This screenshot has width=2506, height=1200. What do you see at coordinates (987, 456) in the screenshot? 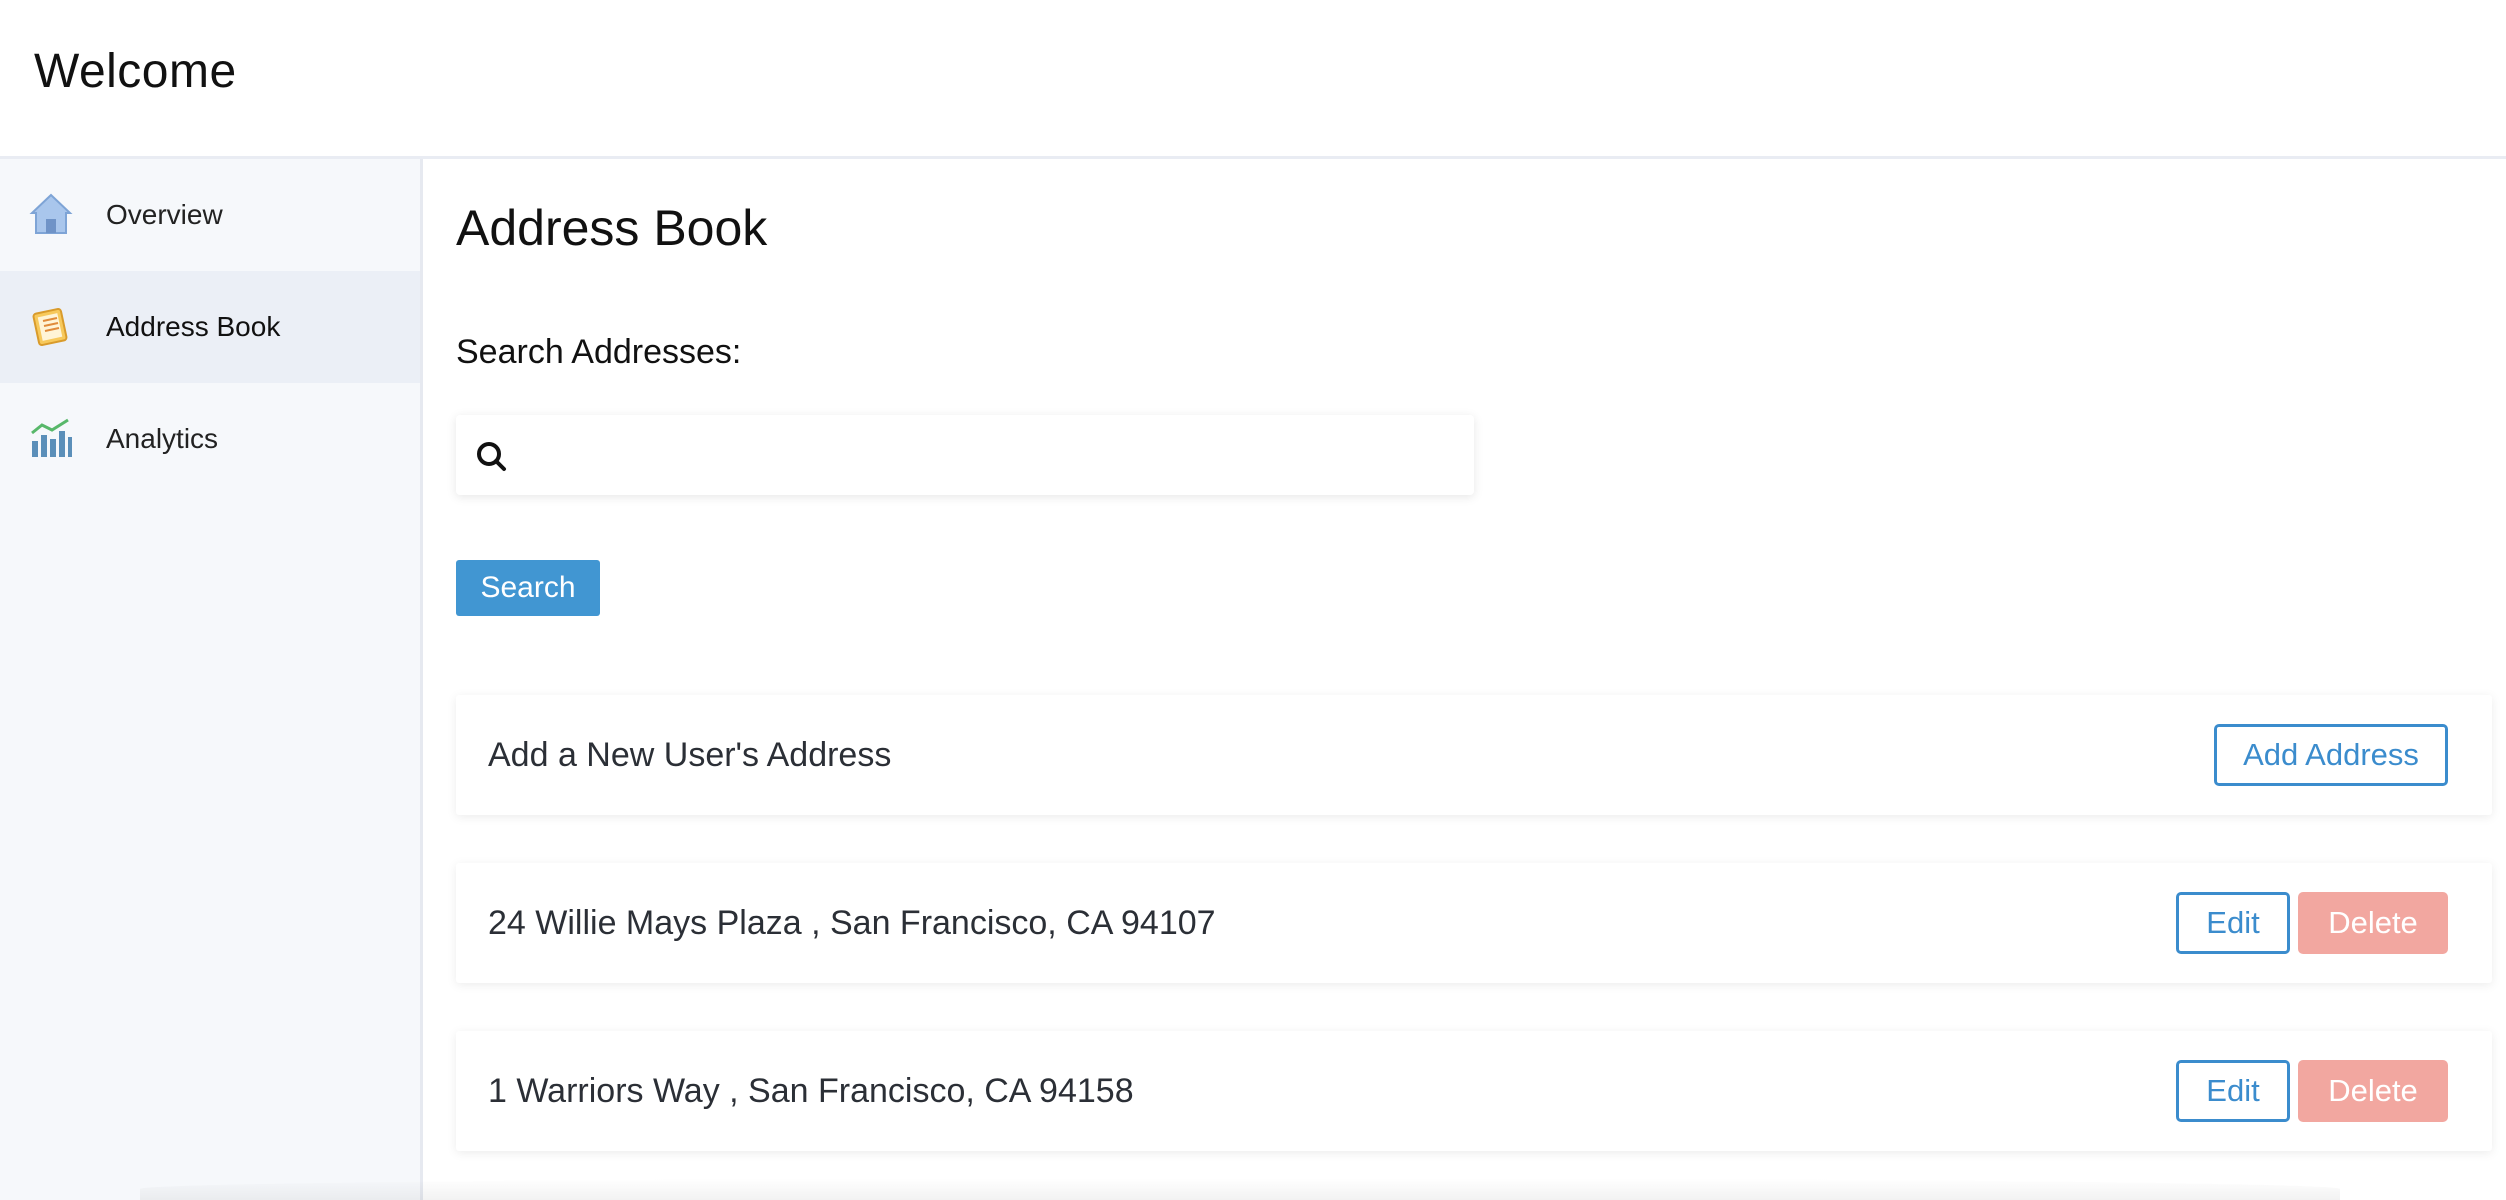
I see `search-input` at bounding box center [987, 456].